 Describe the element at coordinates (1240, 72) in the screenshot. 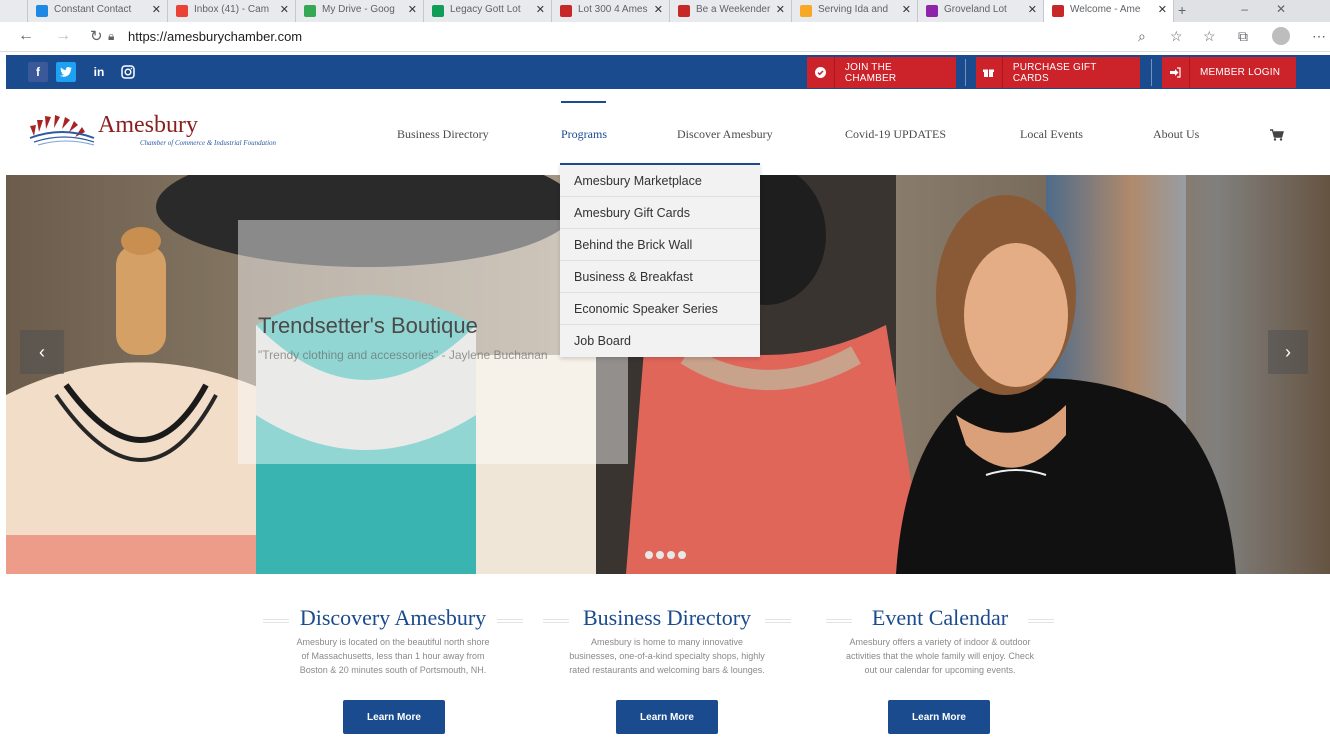

I see `member-login-label: MEMBER LOGIN` at that location.